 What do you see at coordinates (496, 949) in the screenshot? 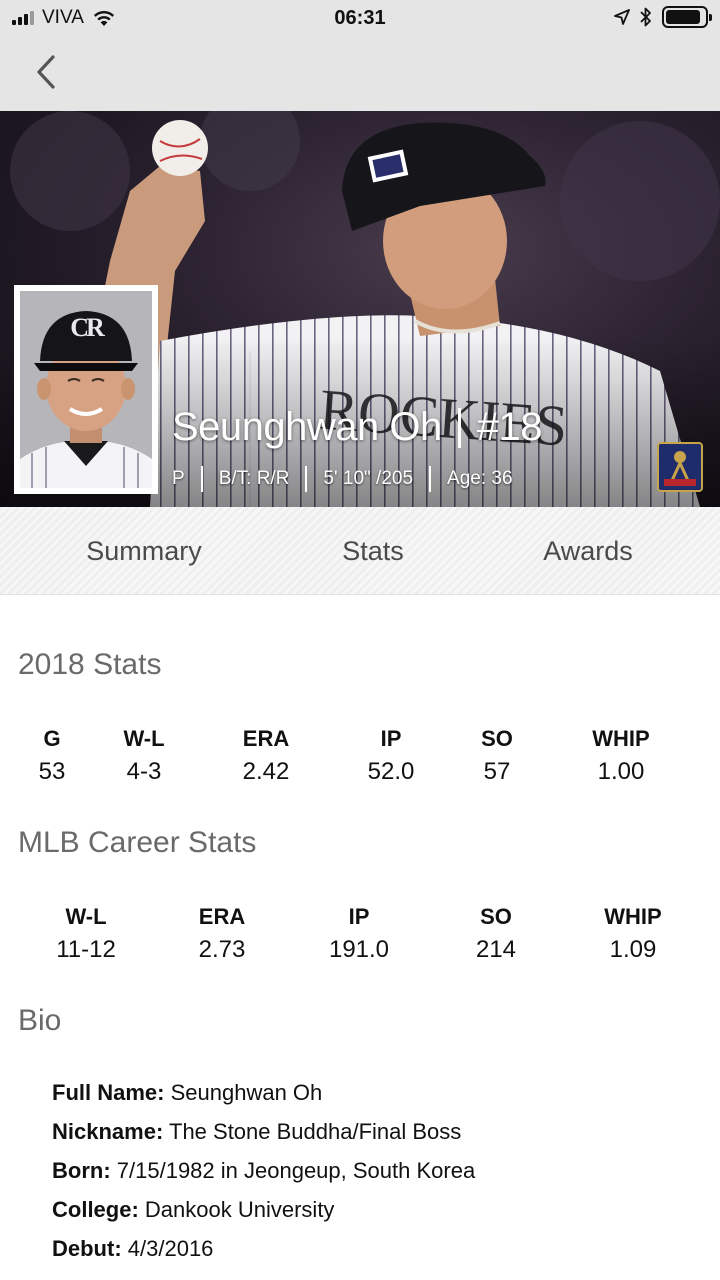
I see `career-stat-value: 214` at bounding box center [496, 949].